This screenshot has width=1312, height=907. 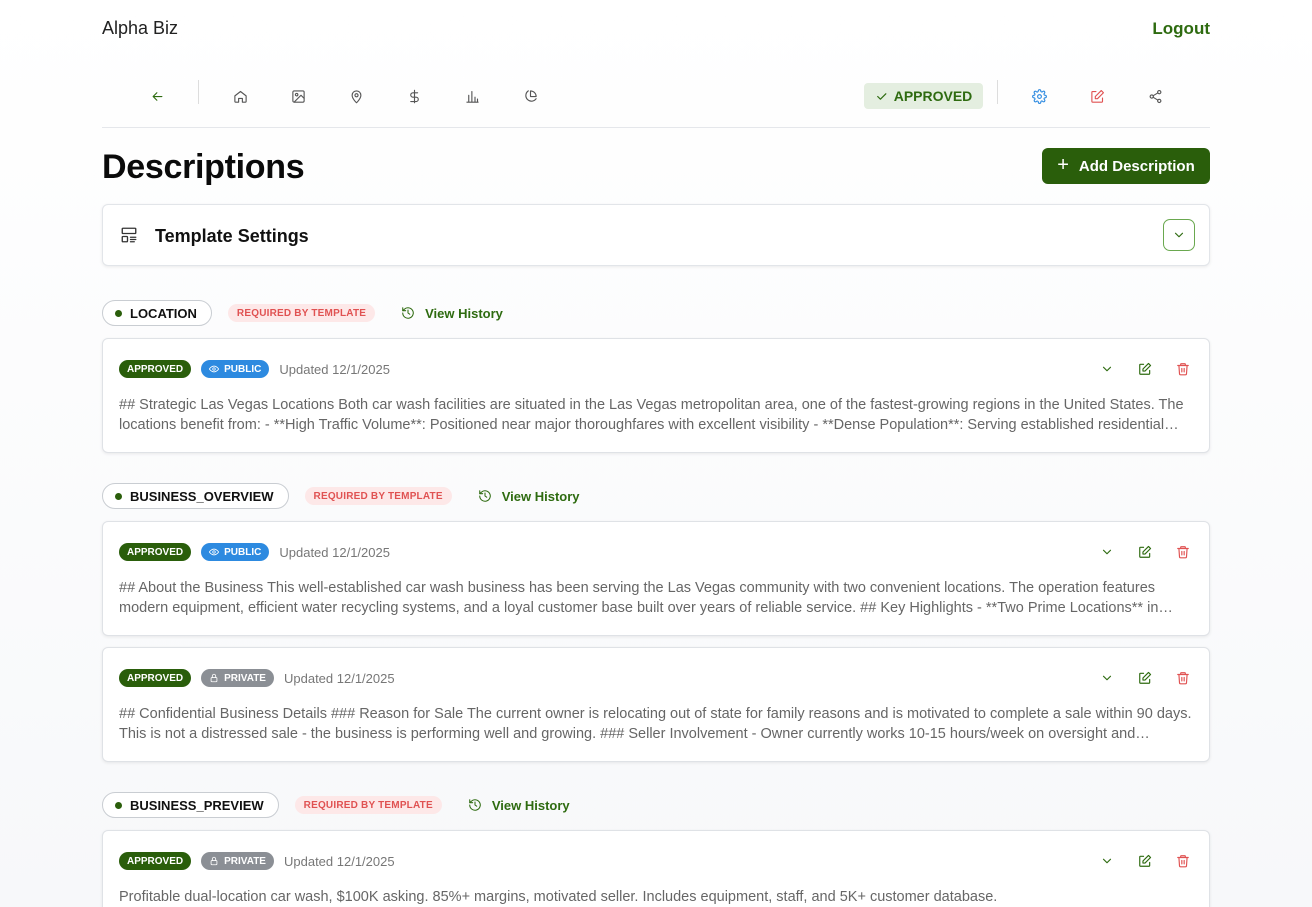 I want to click on section-name: BUSINESS_PREVIEW, so click(x=197, y=805).